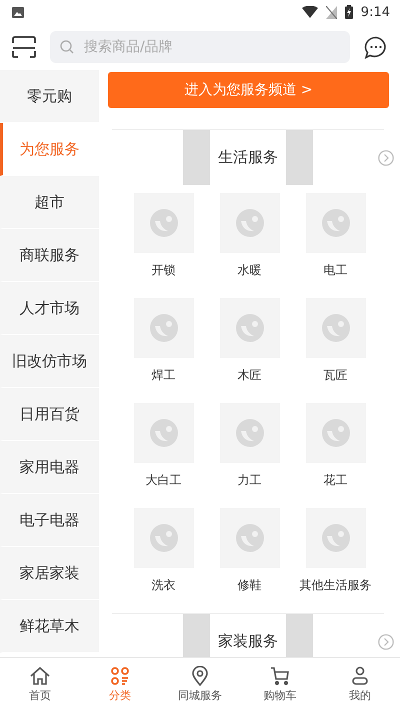  What do you see at coordinates (336, 270) in the screenshot?
I see `service-label: 电工` at bounding box center [336, 270].